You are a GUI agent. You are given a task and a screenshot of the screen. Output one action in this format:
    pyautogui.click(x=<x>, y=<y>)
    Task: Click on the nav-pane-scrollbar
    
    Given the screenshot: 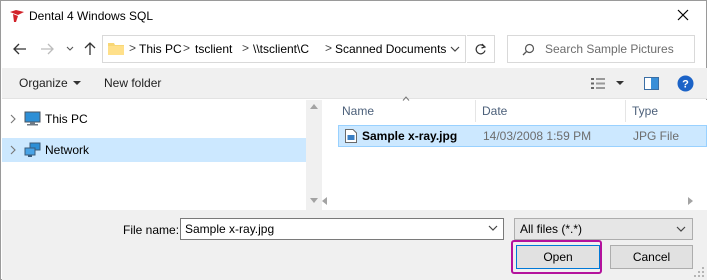 What is the action you would take?
    pyautogui.click(x=314, y=155)
    